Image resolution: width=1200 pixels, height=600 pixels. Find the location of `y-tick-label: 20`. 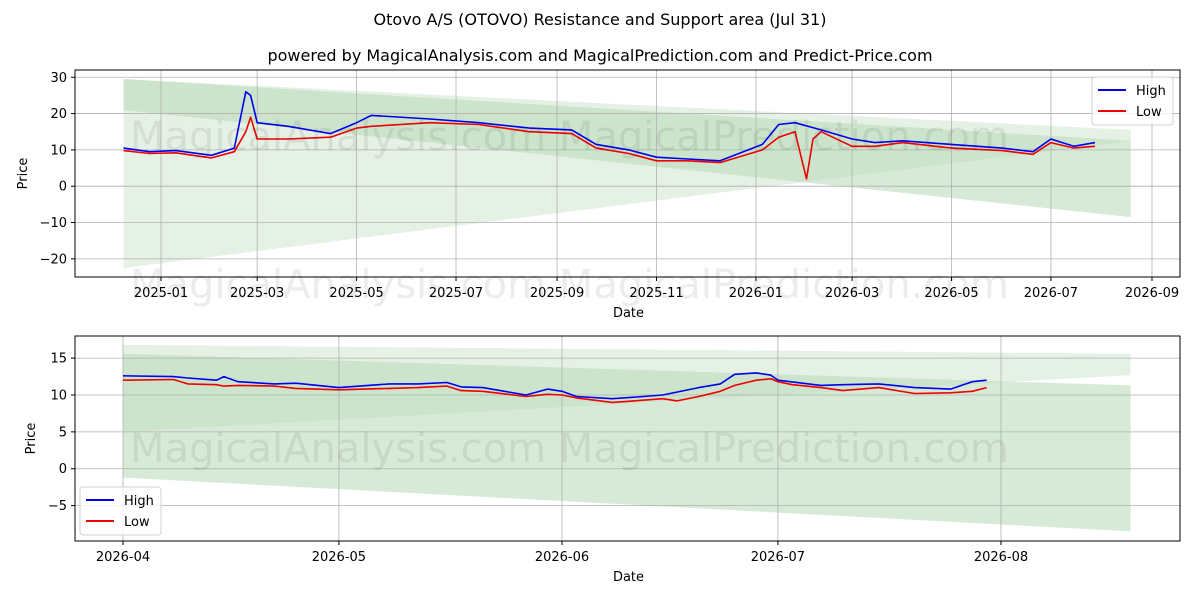

y-tick-label: 20 is located at coordinates (58, 114).